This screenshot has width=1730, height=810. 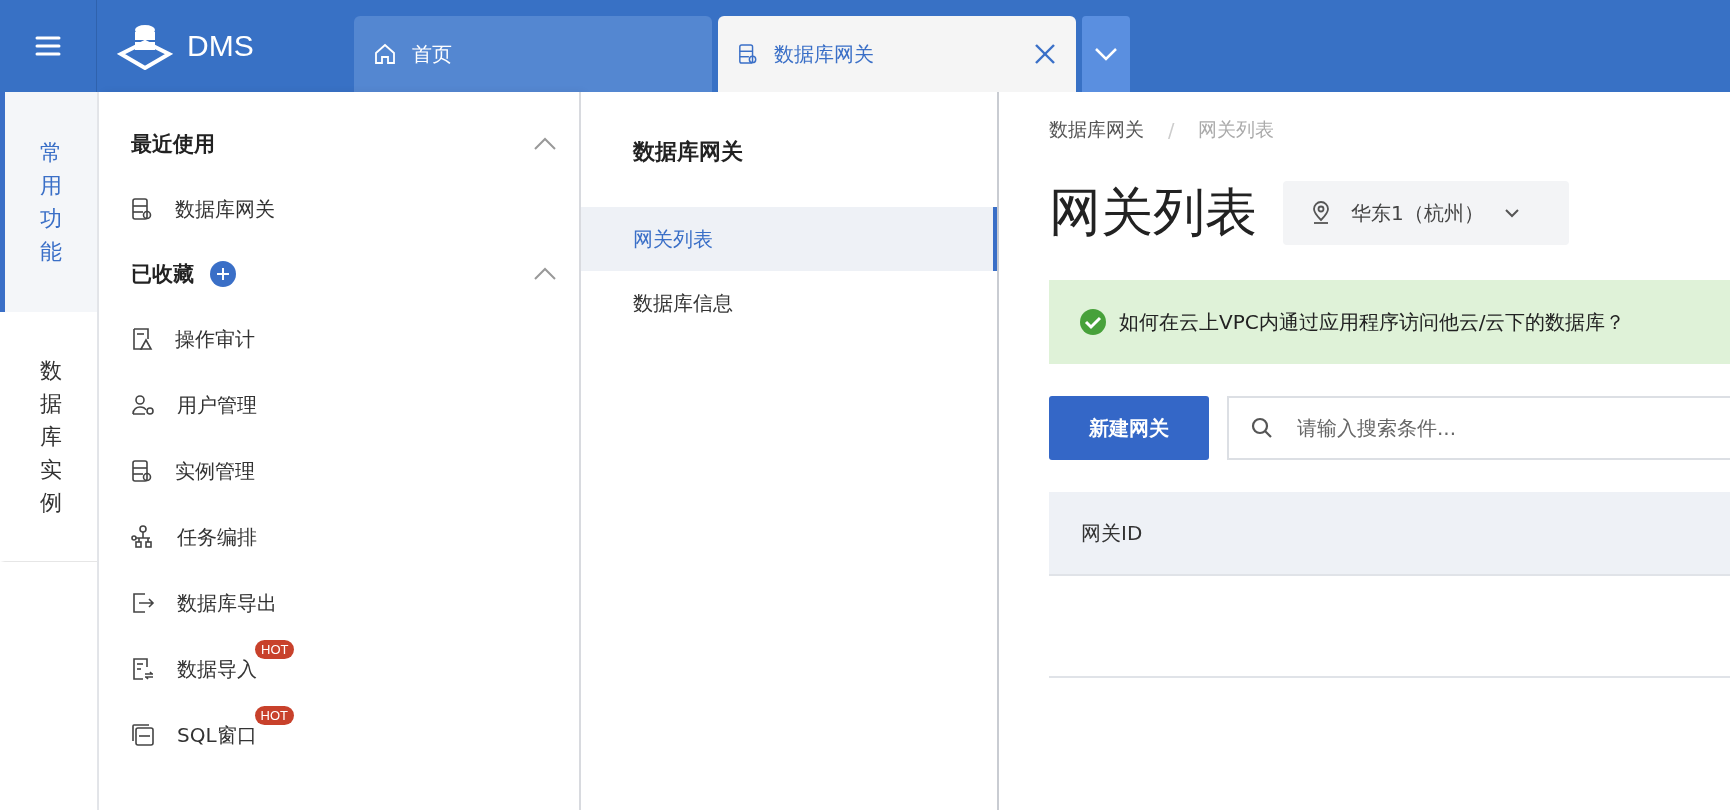 I want to click on menu-item: 数据库导出, so click(x=227, y=603).